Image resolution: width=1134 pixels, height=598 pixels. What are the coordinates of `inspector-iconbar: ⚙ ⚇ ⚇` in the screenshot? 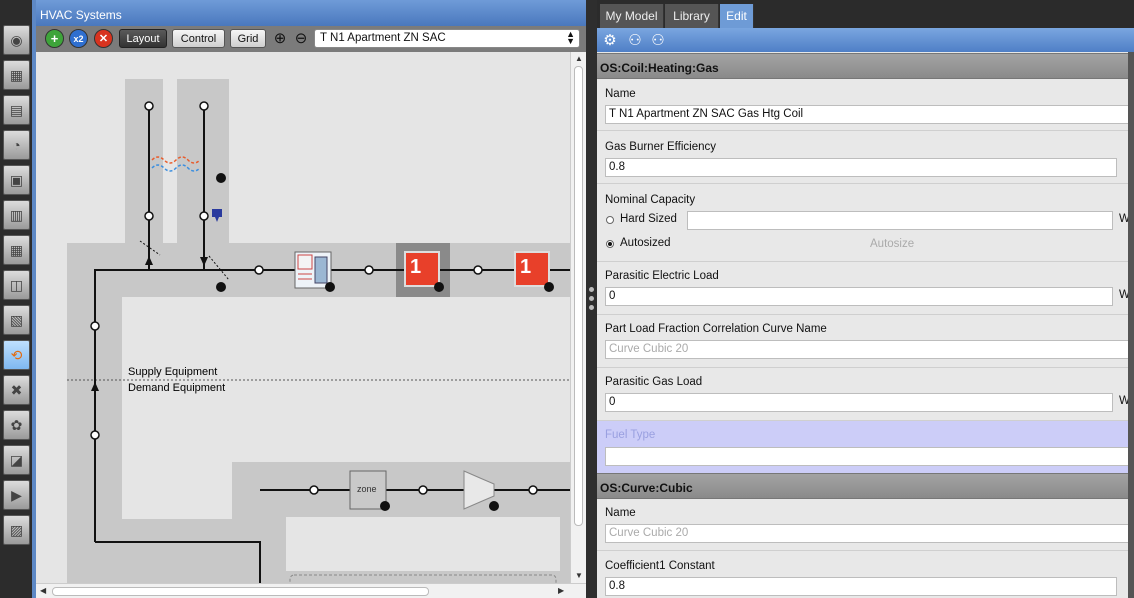 It's located at (865, 40).